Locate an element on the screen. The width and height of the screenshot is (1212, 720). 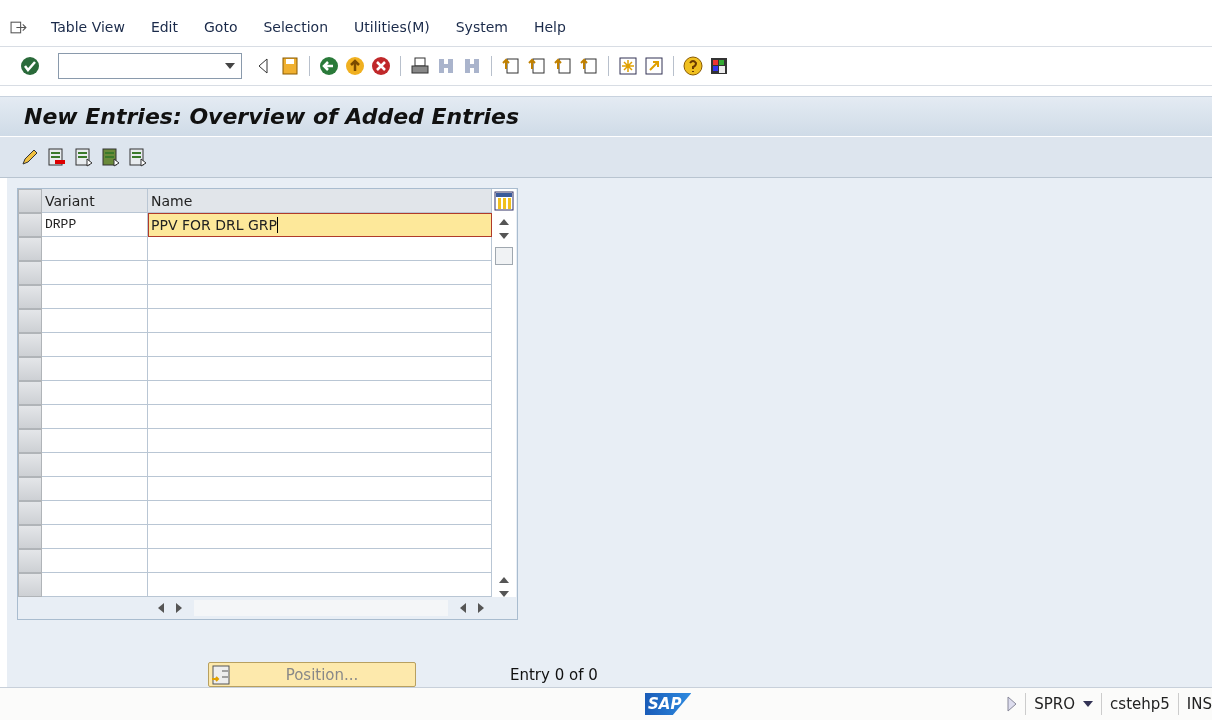
menu-item: Table View is located at coordinates (88, 27).